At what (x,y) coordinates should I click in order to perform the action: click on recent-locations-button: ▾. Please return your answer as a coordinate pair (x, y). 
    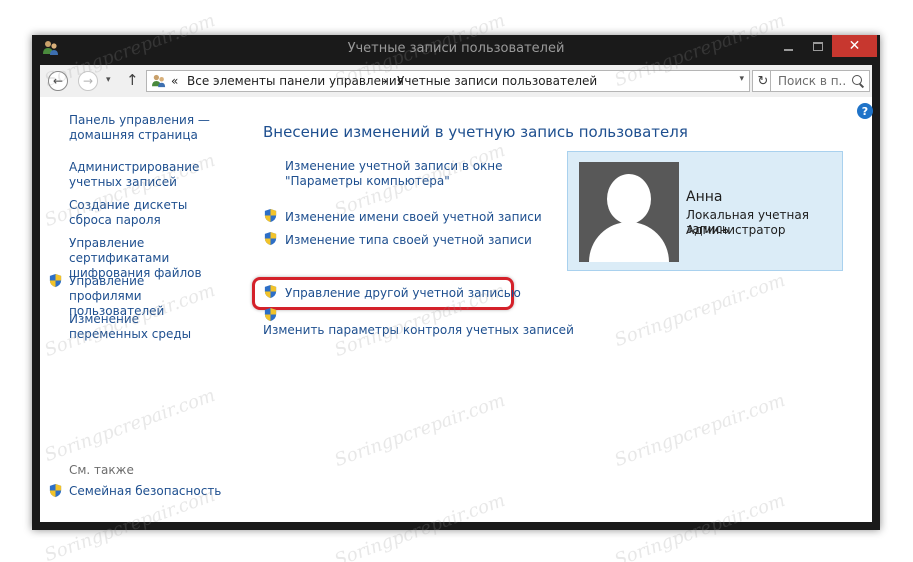
    Looking at the image, I should click on (108, 80).